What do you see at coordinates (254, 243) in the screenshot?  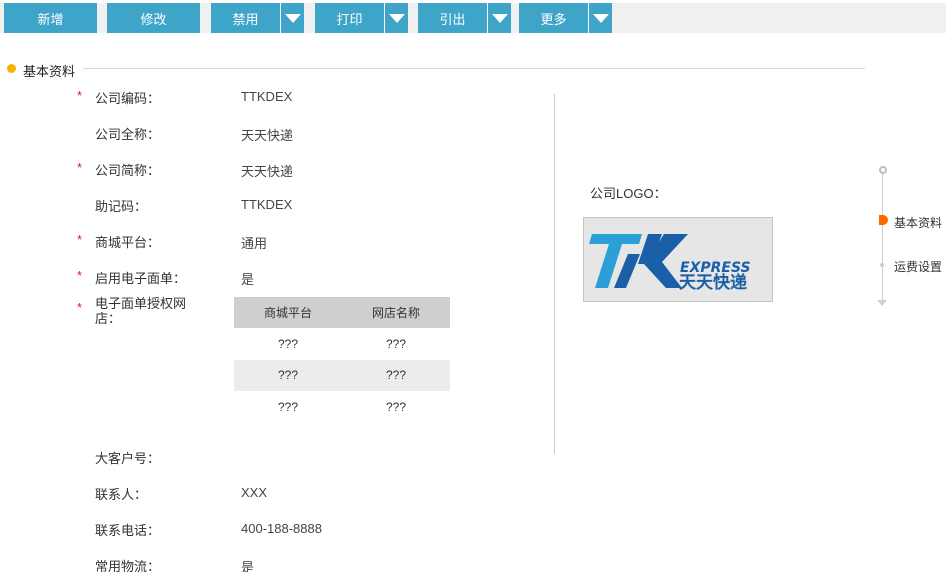 I see `mall-platform-value: 通用` at bounding box center [254, 243].